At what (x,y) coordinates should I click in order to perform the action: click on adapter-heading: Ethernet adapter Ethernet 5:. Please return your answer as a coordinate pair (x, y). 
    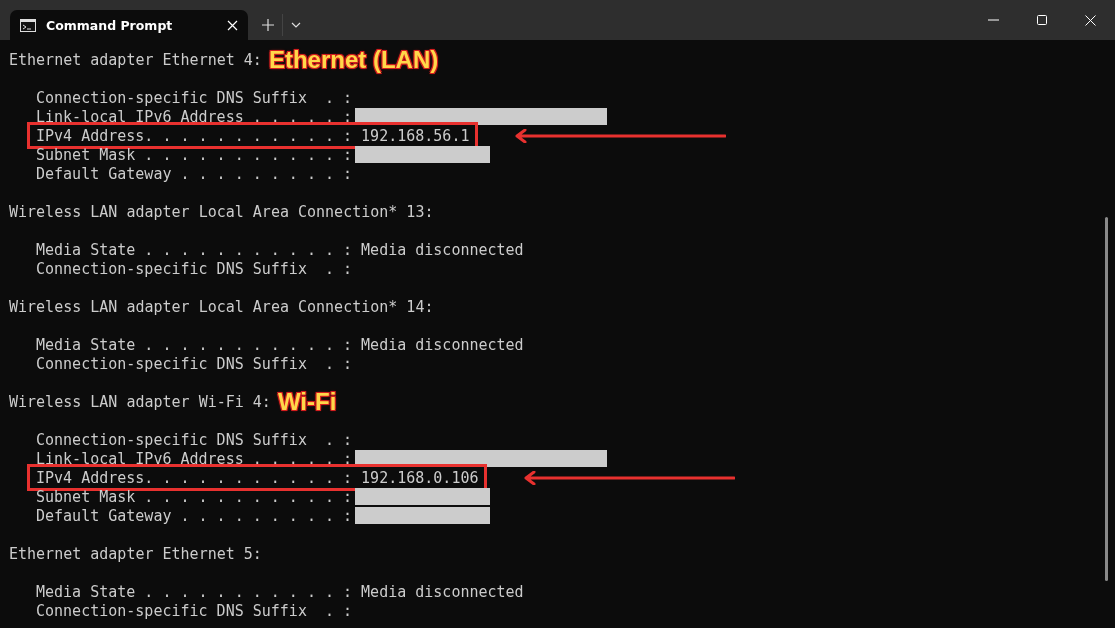
    Looking at the image, I should click on (135, 553).